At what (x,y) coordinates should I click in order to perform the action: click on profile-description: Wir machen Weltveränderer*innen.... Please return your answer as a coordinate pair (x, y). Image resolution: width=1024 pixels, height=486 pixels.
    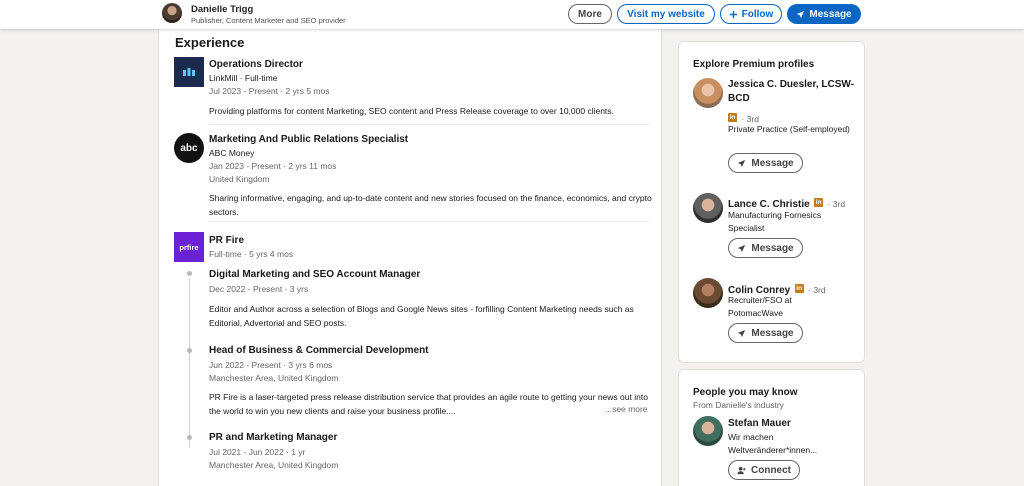
    Looking at the image, I should click on (773, 443).